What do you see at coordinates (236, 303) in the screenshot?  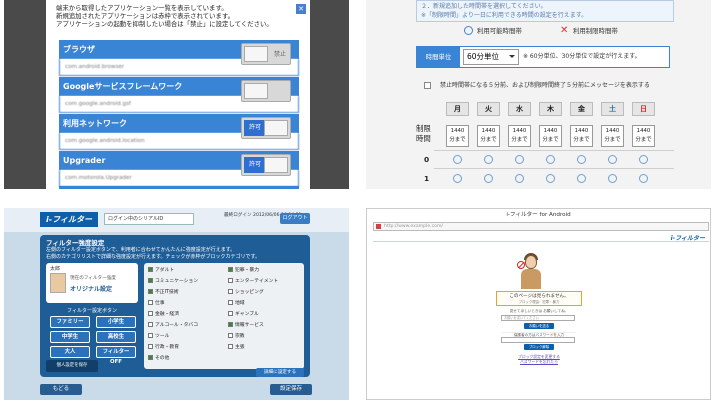 I see `category-item: 地域` at bounding box center [236, 303].